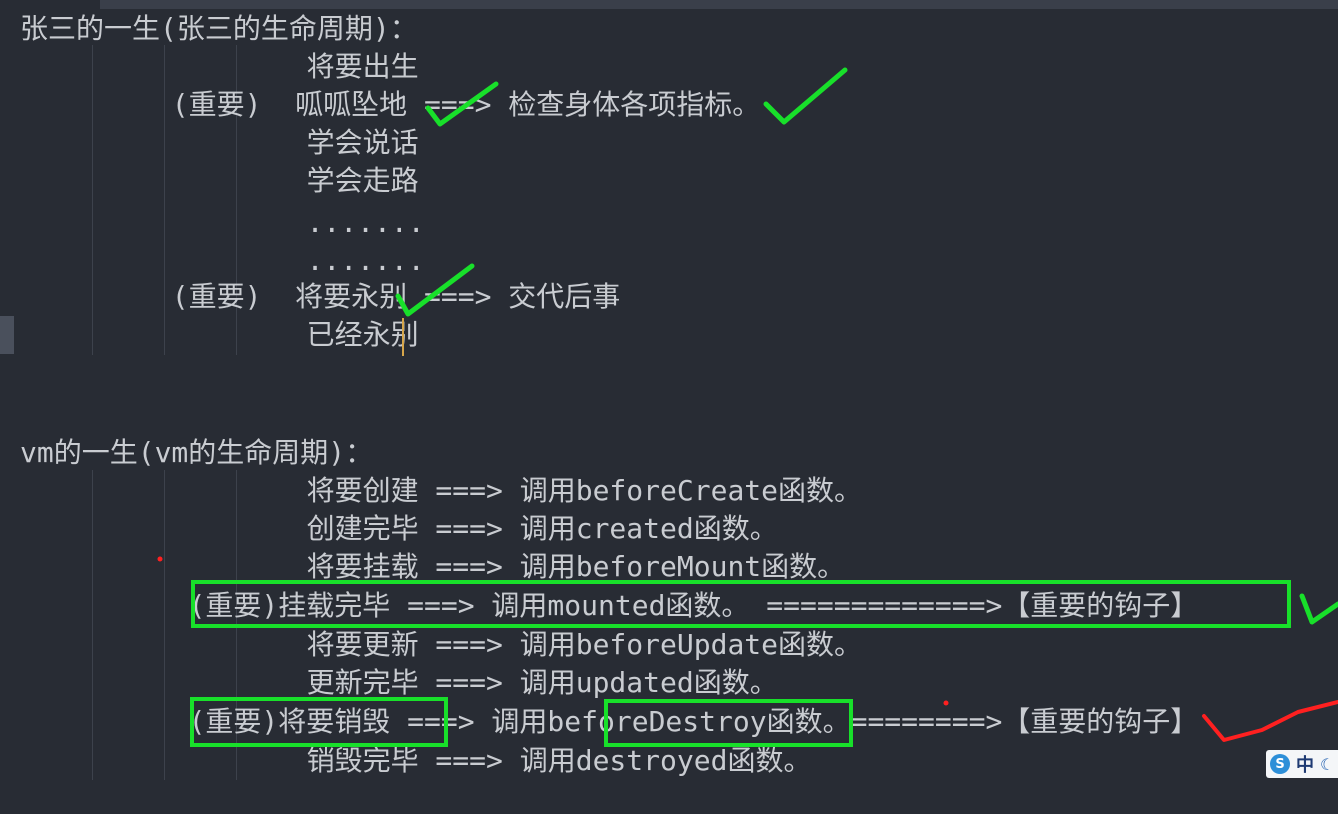  I want to click on code-line: 学会说话, so click(219, 143).